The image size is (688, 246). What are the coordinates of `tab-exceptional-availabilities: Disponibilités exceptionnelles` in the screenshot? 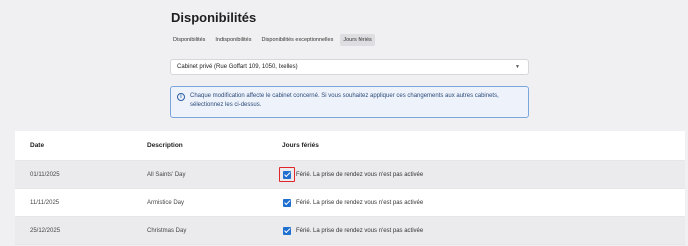 It's located at (297, 40).